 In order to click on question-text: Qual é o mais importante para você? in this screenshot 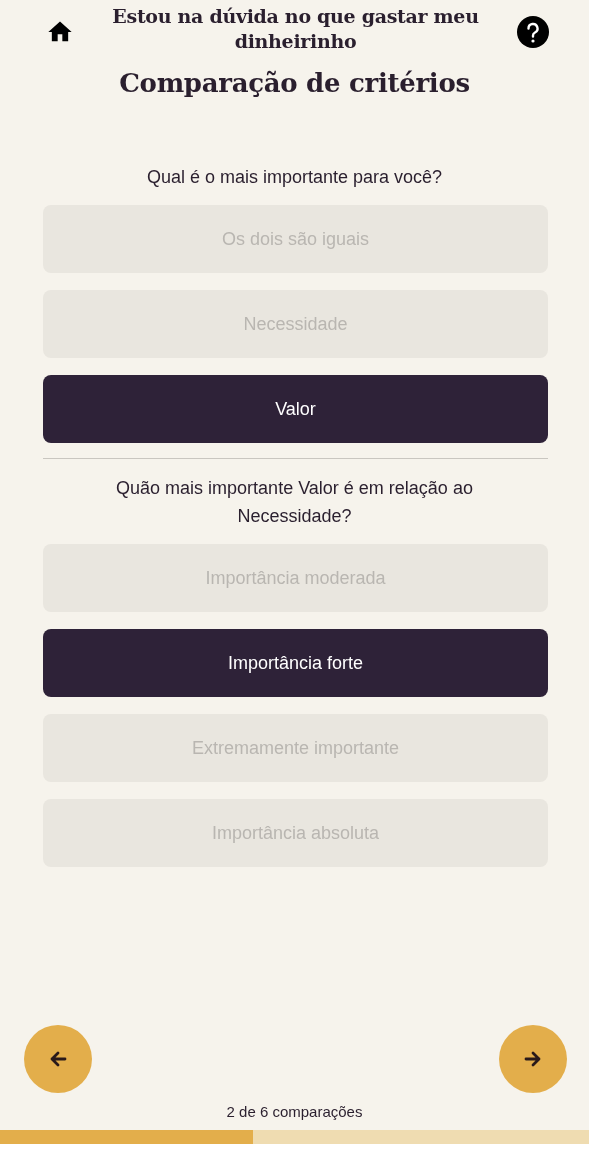, I will do `click(294, 177)`.